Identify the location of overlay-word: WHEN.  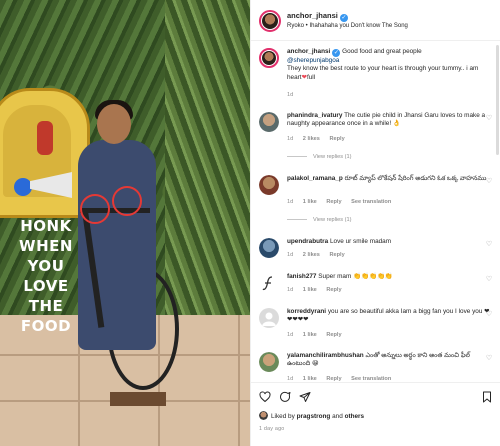
(46, 246).